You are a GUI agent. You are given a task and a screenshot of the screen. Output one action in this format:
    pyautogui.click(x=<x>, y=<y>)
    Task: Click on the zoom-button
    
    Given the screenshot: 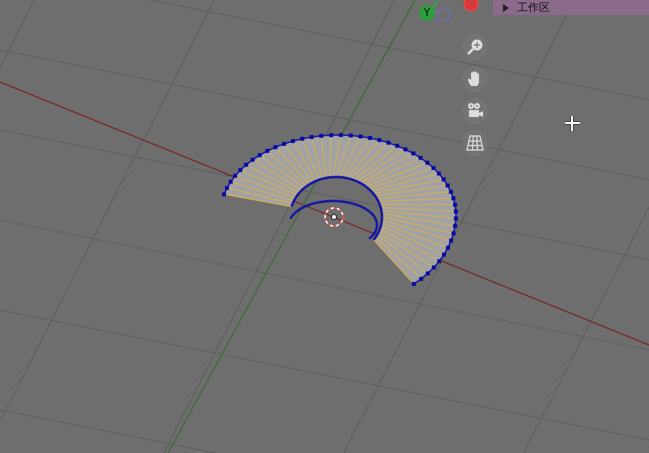 What is the action you would take?
    pyautogui.click(x=475, y=47)
    